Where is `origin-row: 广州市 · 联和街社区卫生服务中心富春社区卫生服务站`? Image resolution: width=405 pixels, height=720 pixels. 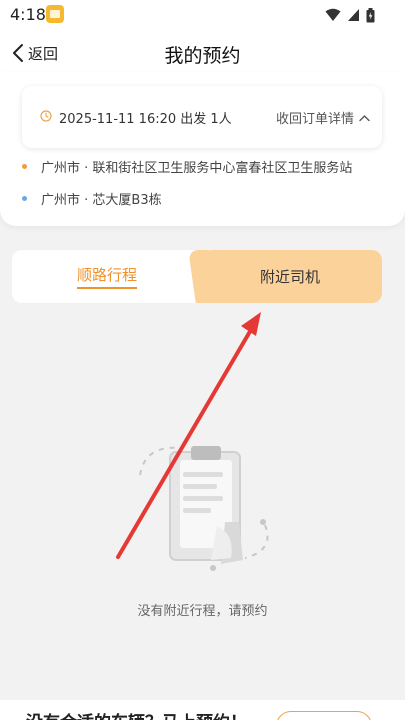
origin-row: 广州市 · 联和街社区卫生服务中心富春社区卫生服务站 is located at coordinates (187, 166).